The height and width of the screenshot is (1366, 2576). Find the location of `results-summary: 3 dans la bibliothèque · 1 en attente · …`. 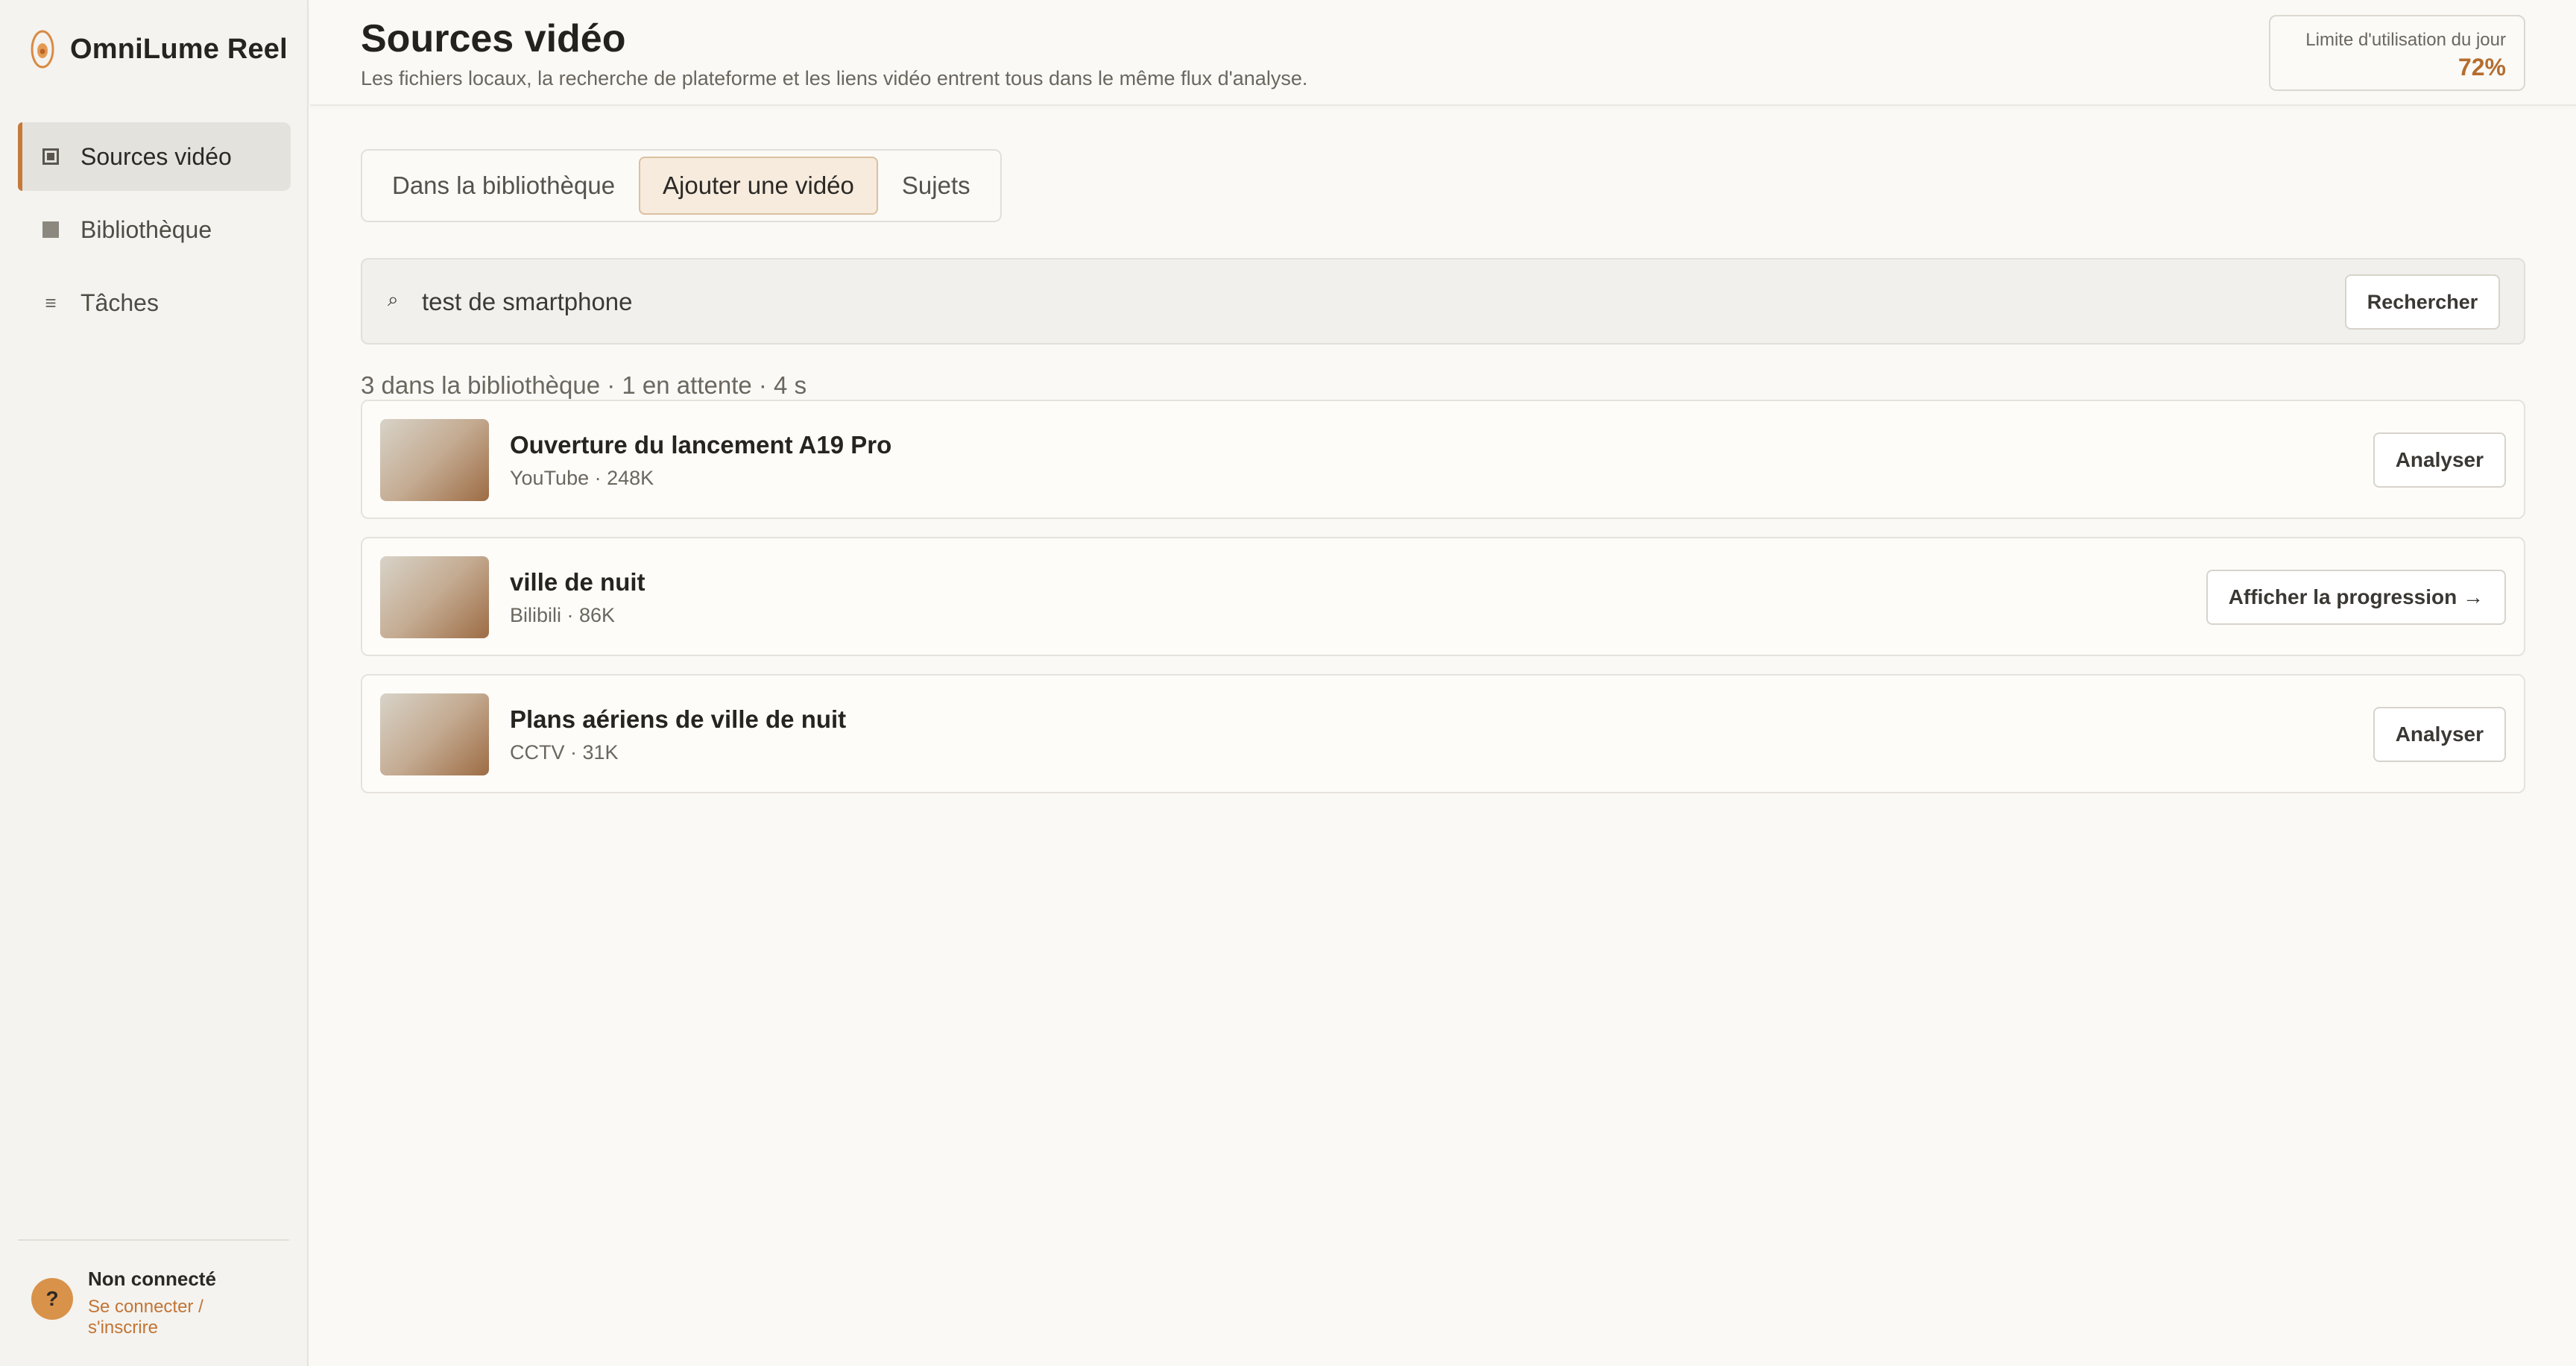

results-summary: 3 dans la bibliothèque · 1 en attente · … is located at coordinates (584, 385).